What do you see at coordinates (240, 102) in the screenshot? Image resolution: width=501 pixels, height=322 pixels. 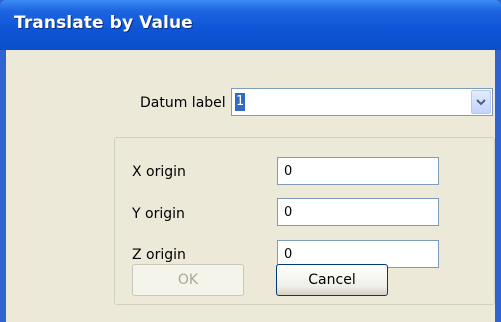 I see `datum-select-value: 1` at bounding box center [240, 102].